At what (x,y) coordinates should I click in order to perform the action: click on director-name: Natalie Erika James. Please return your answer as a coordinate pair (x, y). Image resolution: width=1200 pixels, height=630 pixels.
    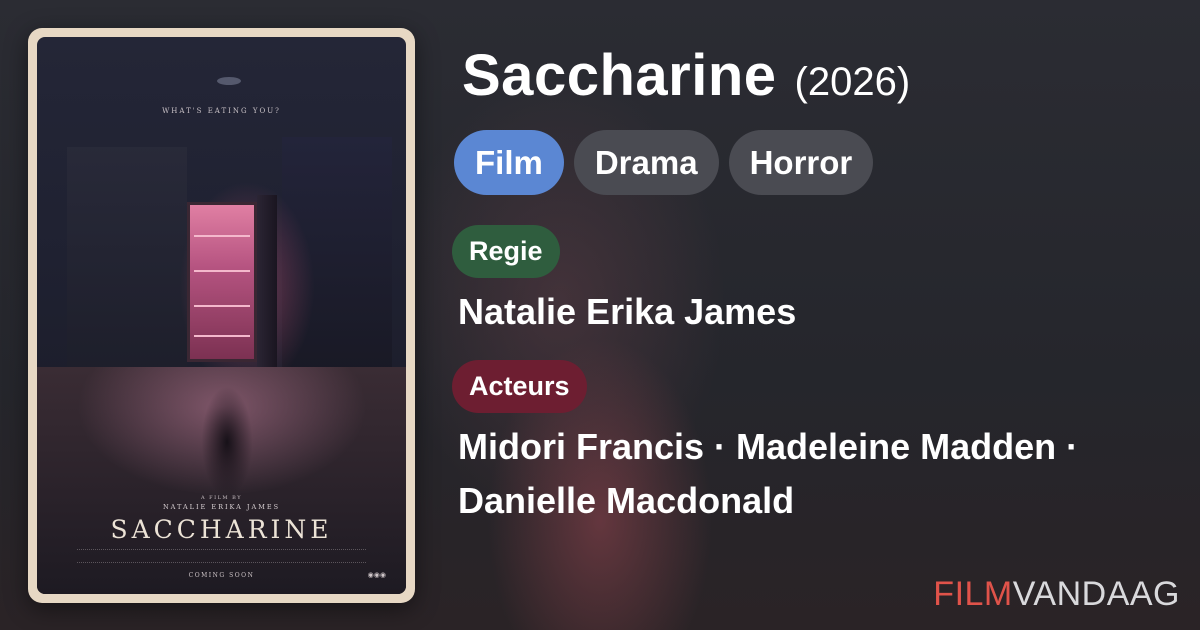
    Looking at the image, I should click on (627, 312).